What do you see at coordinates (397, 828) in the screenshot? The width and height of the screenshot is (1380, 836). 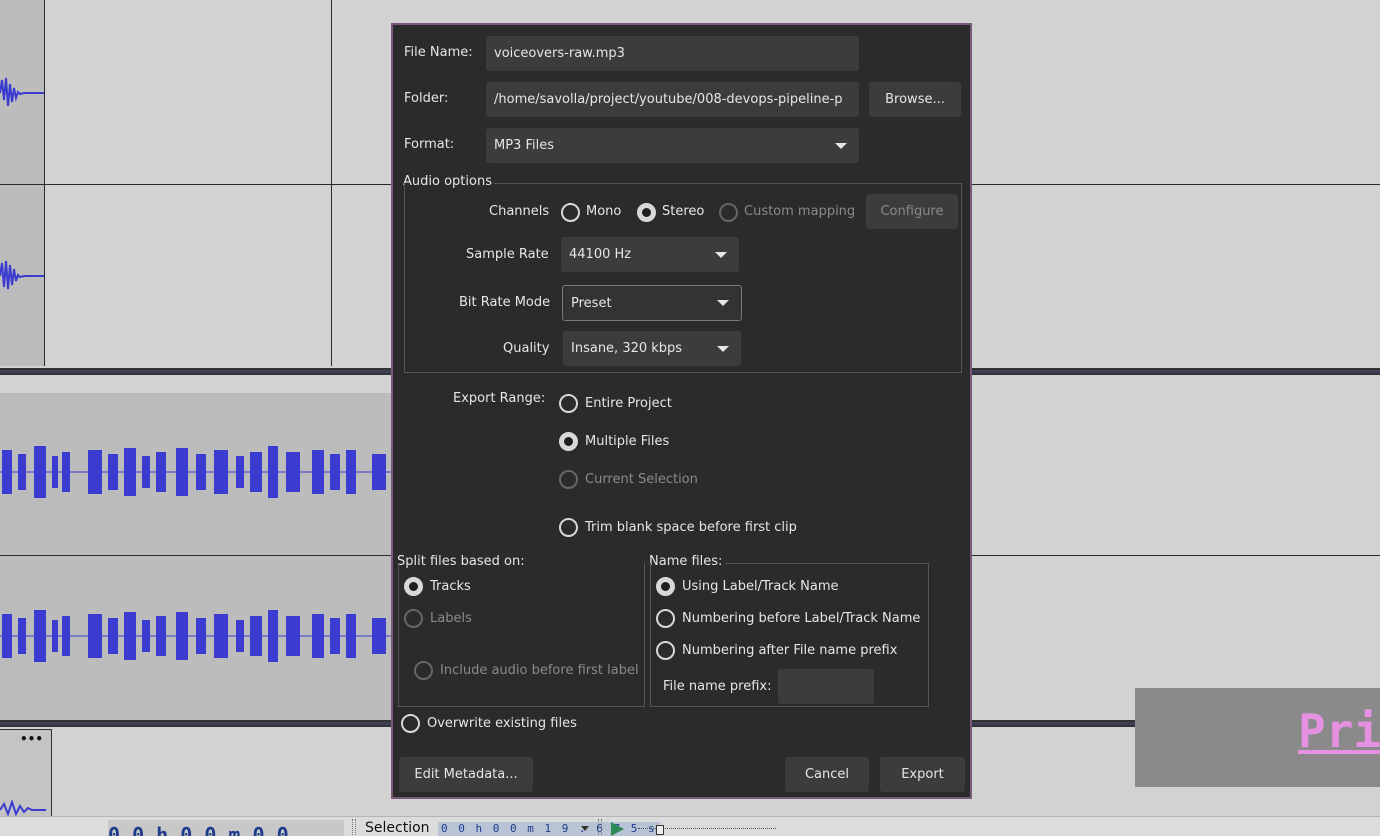 I see `selection-label: Selection` at bounding box center [397, 828].